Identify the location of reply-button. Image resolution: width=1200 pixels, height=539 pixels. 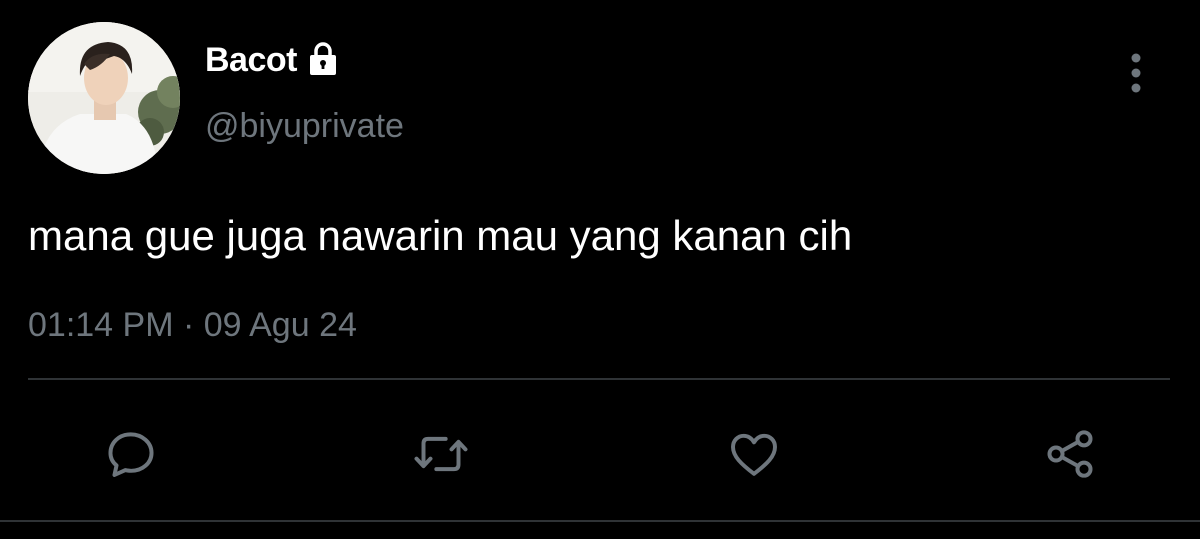
(131, 454).